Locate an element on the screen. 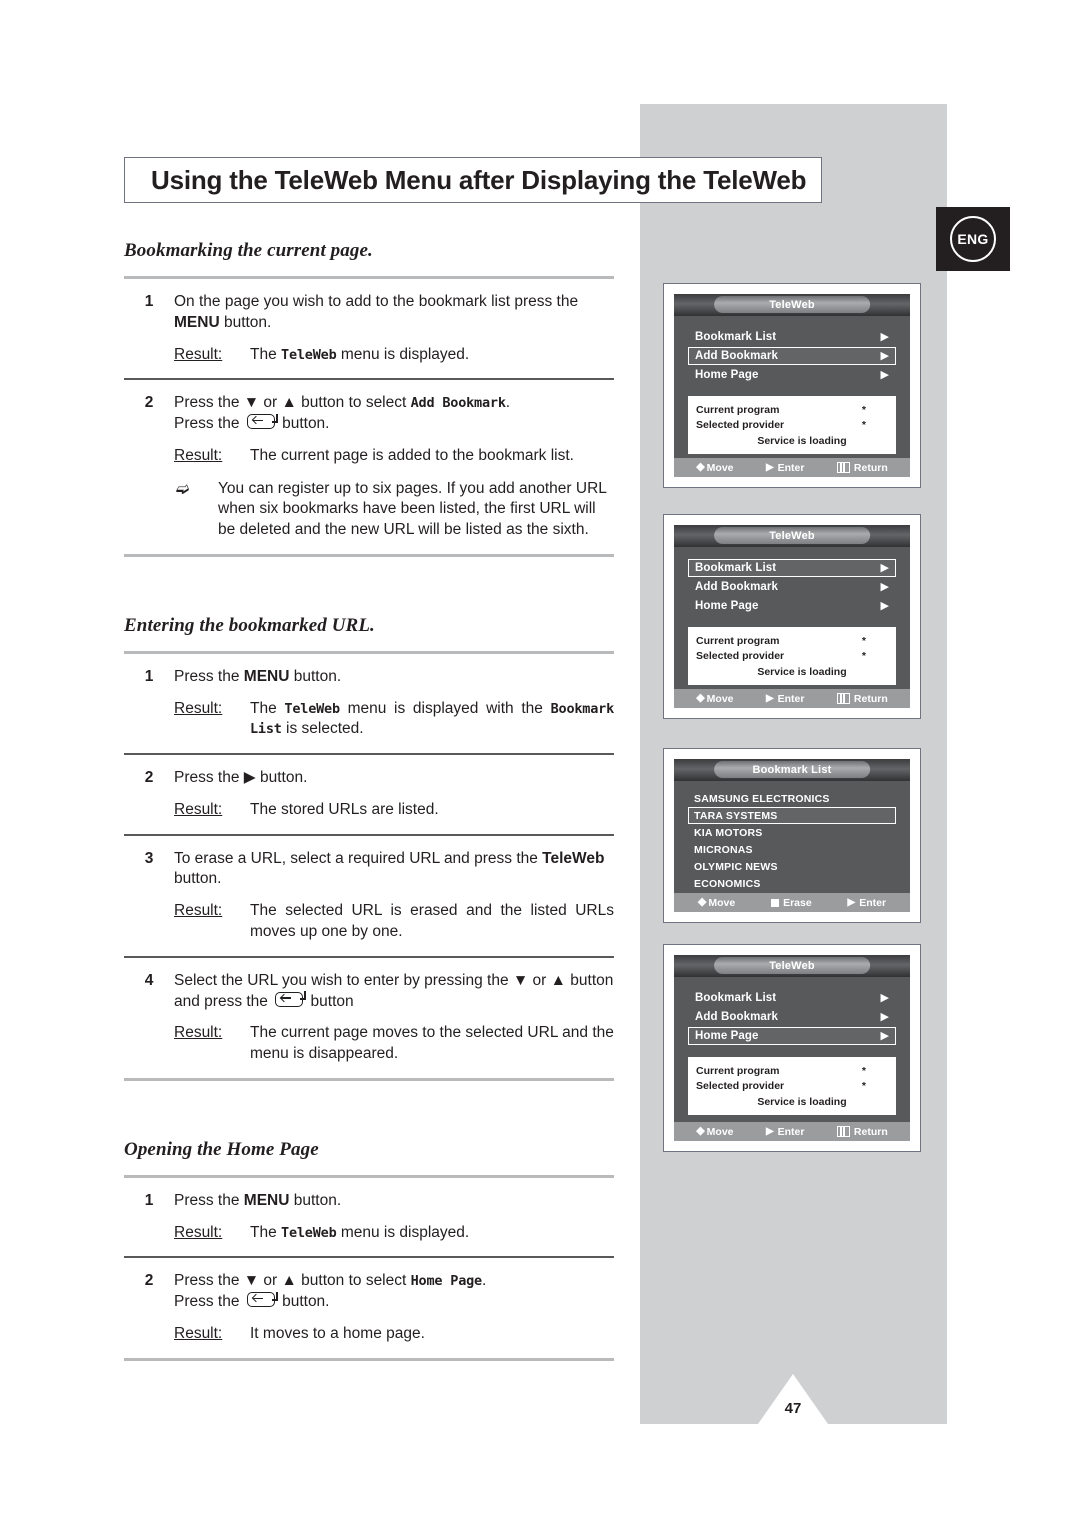 The height and width of the screenshot is (1528, 1080). osd-info-label: Selected provider is located at coordinates (740, 655).